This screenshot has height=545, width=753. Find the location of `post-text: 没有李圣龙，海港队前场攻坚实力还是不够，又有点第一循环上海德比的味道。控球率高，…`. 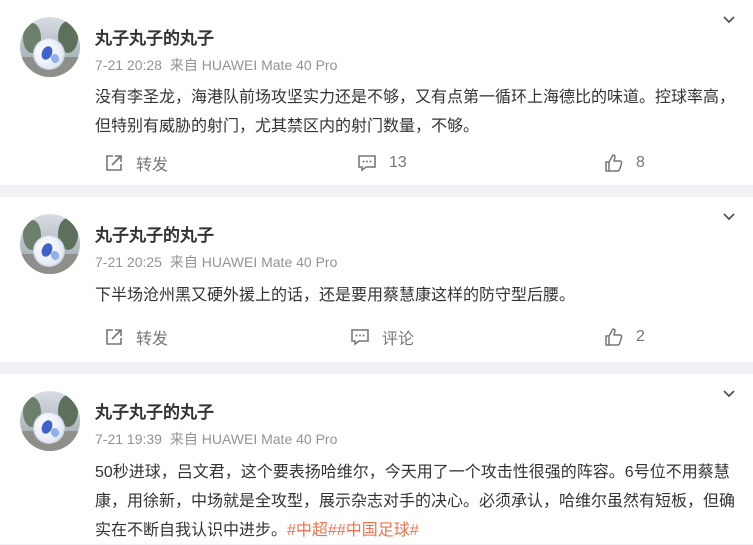

post-text: 没有李圣龙，海港队前场攻坚实力还是不够，又有点第一循环上海德比的味道。控球率高，… is located at coordinates (415, 112).